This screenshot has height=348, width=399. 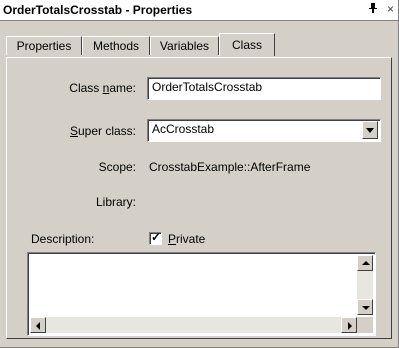 I want to click on scroll-up-button, so click(x=365, y=263).